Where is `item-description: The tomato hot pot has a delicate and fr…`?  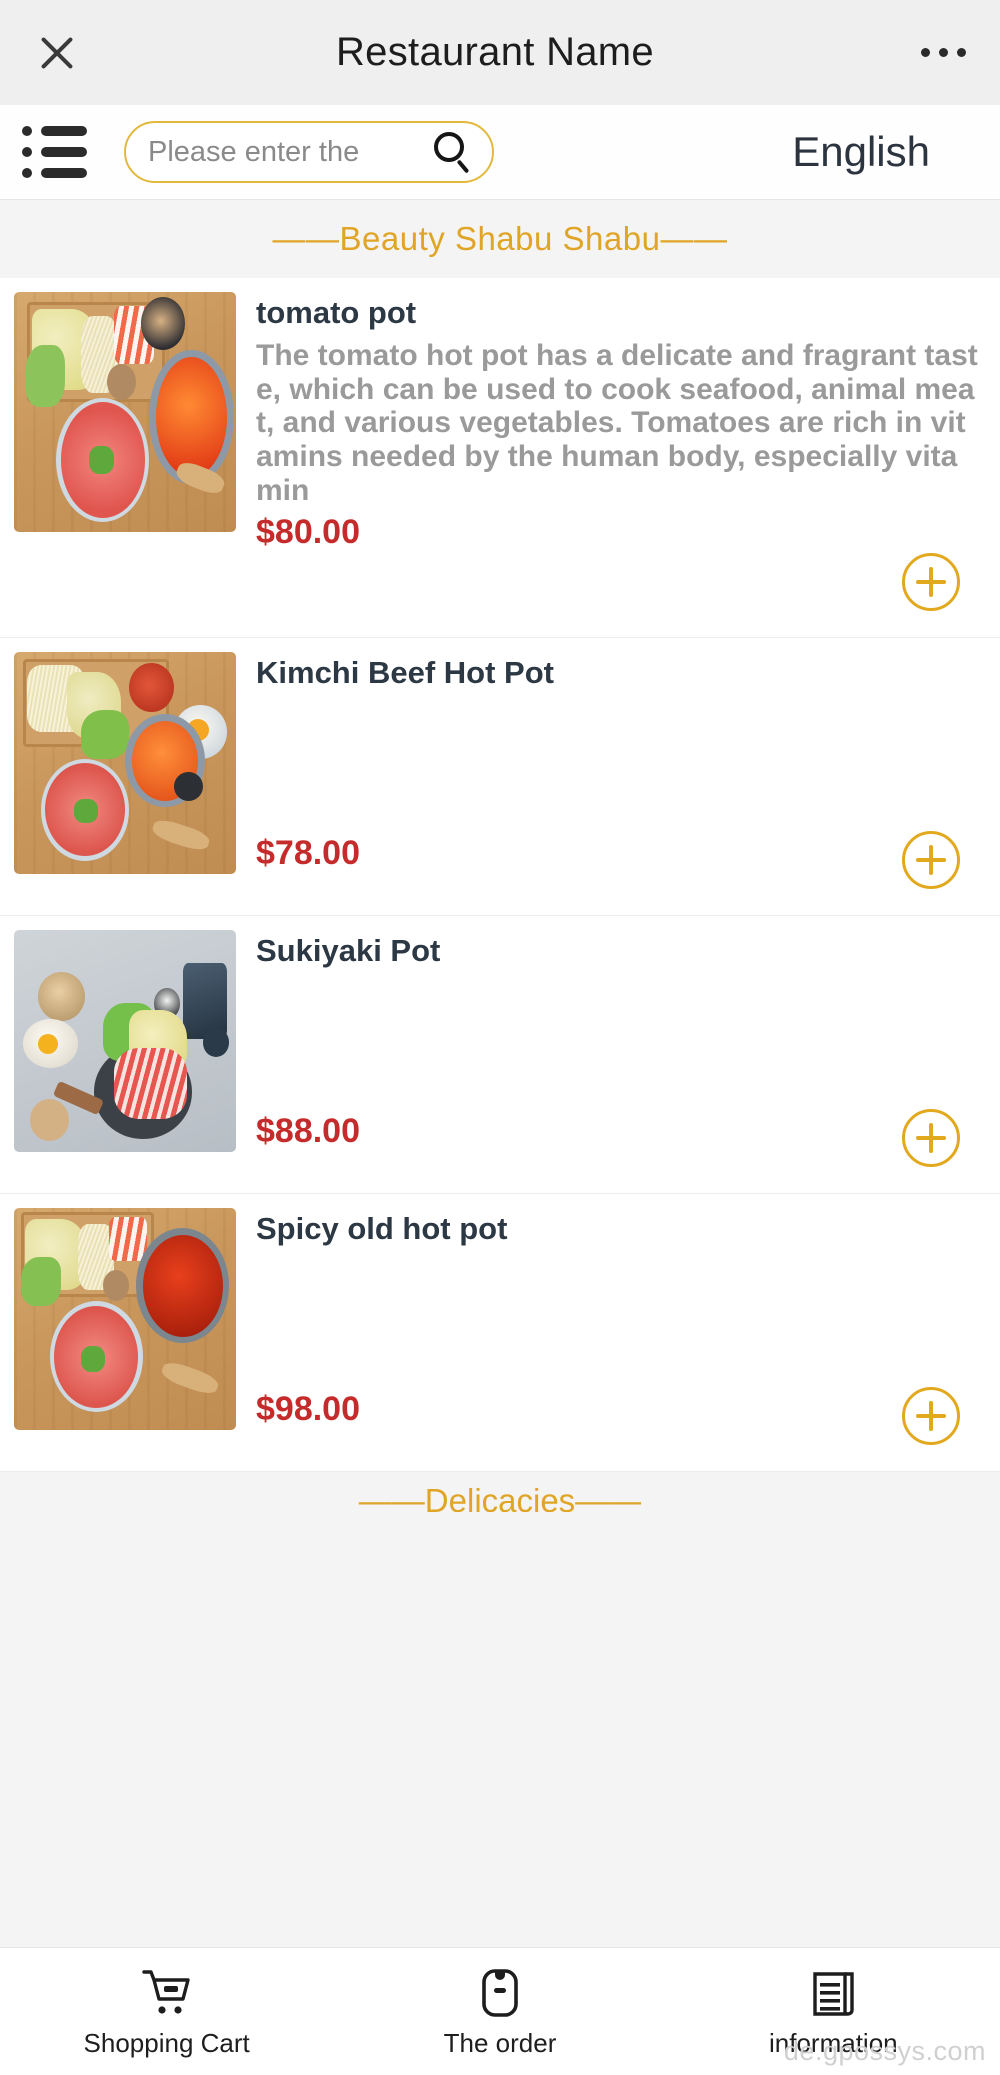 item-description: The tomato hot pot has a delicate and fr… is located at coordinates (617, 423).